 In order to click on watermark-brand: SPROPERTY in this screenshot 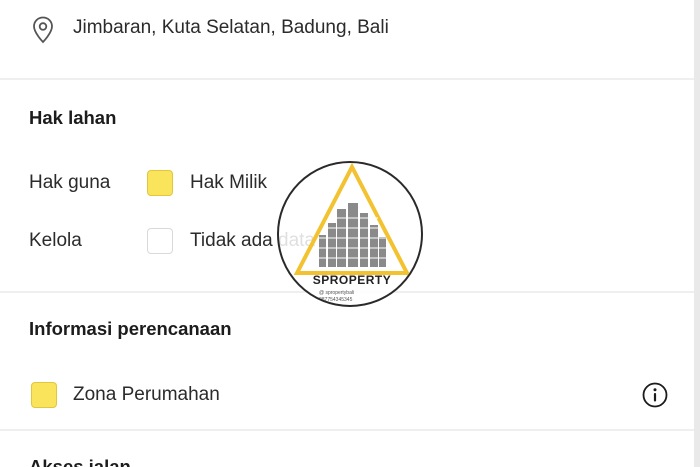, I will do `click(352, 280)`.